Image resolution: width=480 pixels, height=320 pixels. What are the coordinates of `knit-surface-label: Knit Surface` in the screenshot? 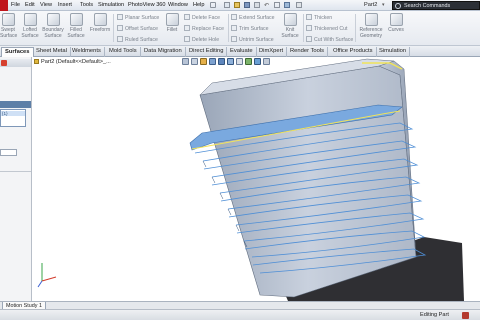 It's located at (290, 33).